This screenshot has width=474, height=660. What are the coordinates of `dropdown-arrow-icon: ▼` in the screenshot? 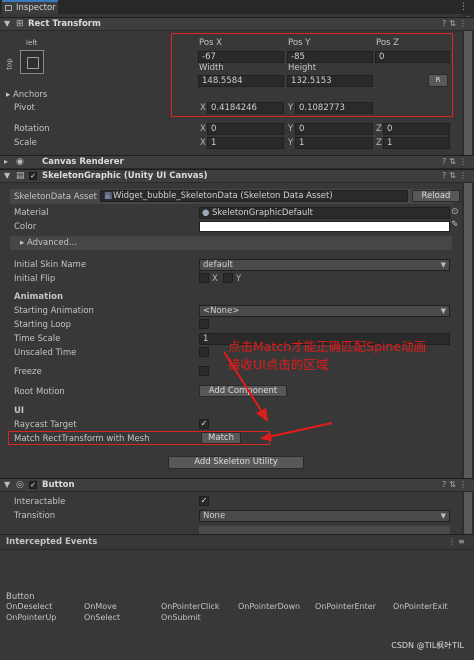 It's located at (443, 516).